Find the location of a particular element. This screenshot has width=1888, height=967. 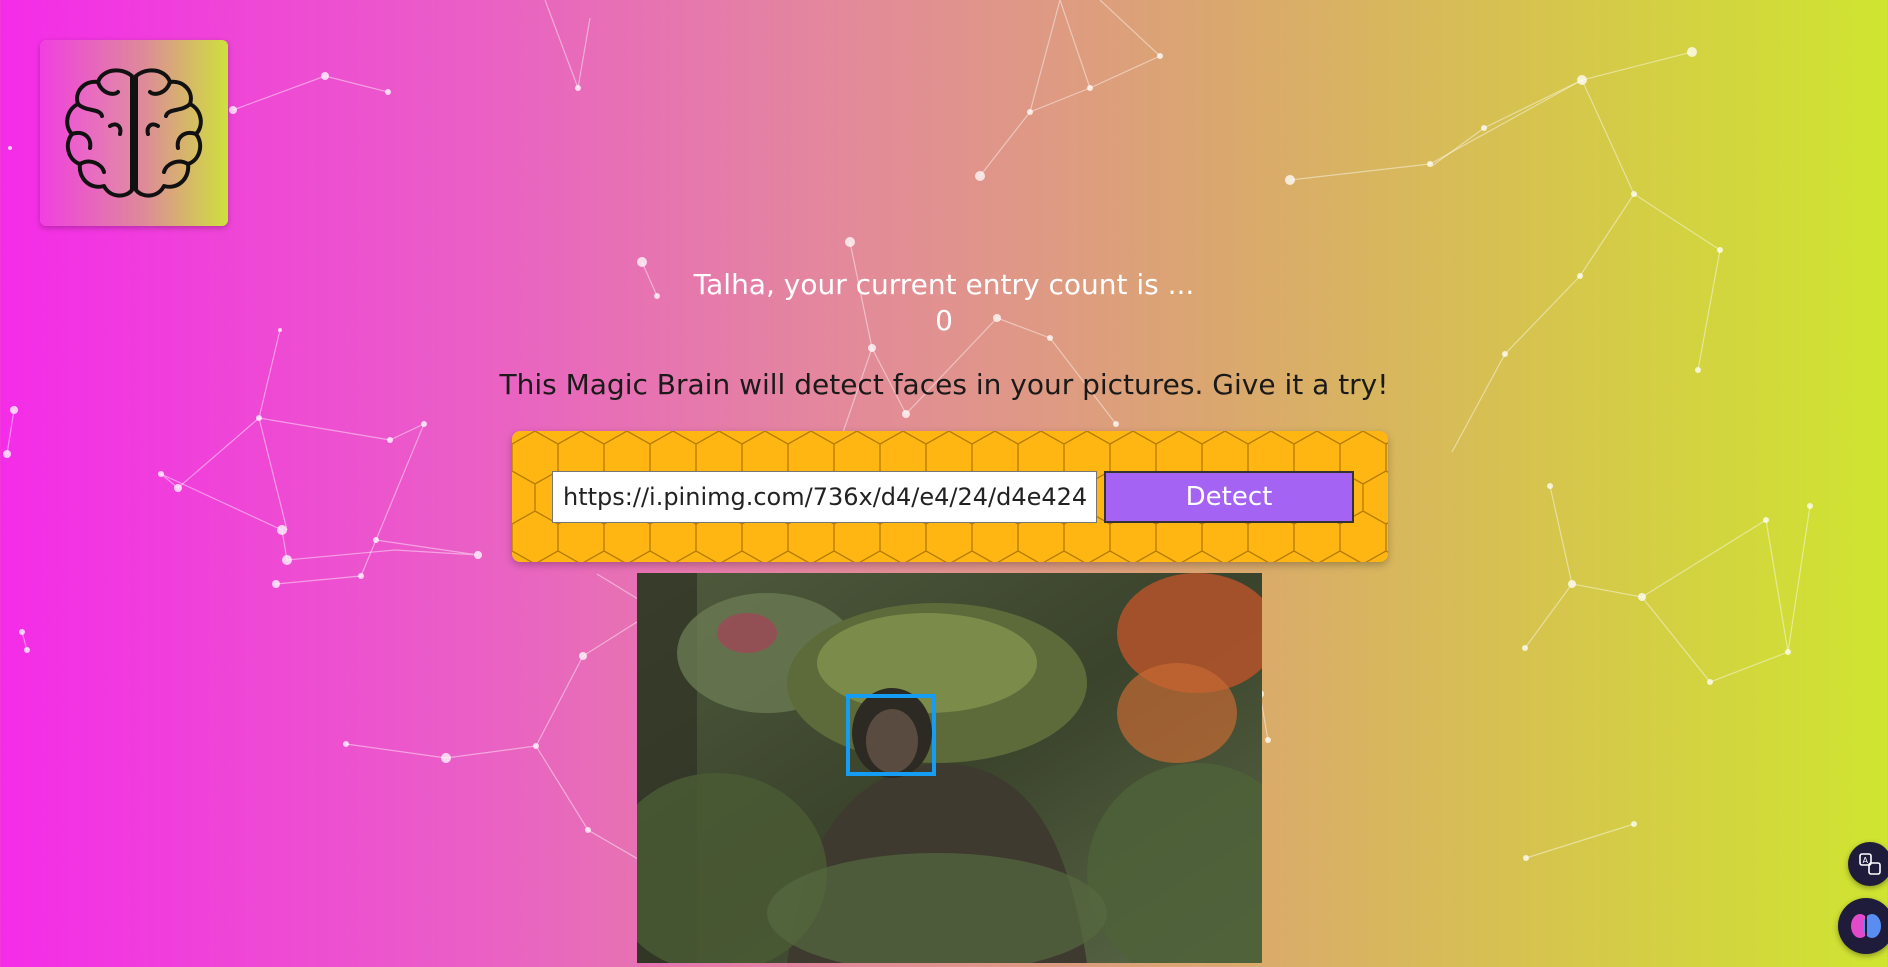

uploaded-photo is located at coordinates (949, 768).